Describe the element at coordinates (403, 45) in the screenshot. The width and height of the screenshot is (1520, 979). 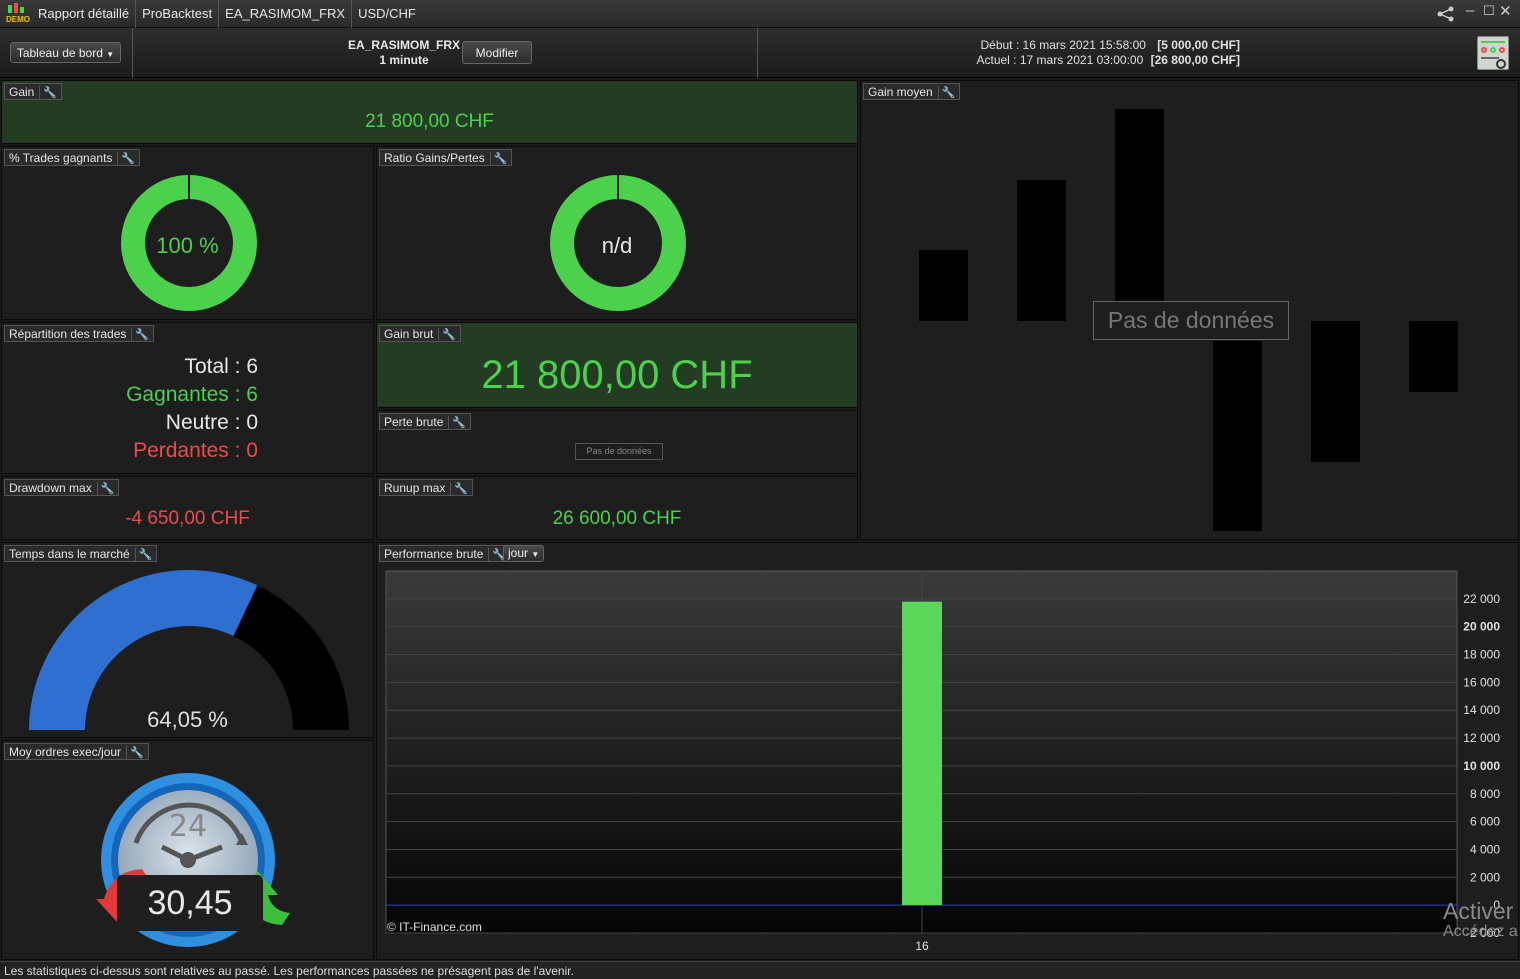
I see `strategy-name: EA_RASIMOM_FRX` at that location.